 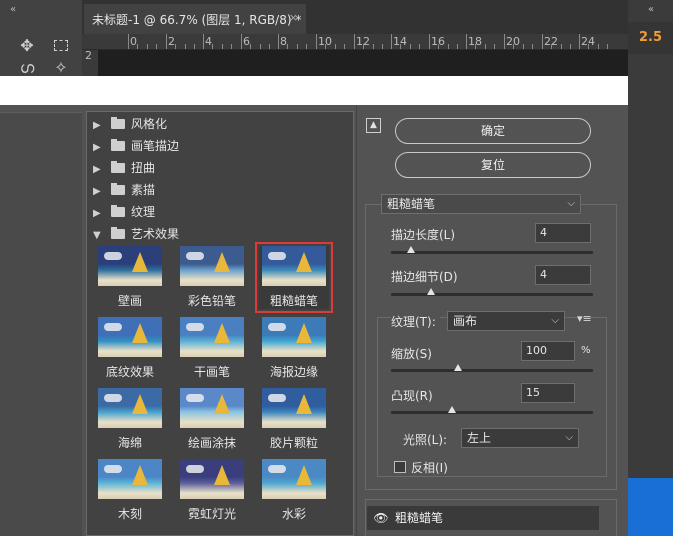 What do you see at coordinates (130, 277) in the screenshot?
I see `filter-thumbnail: 壁画` at bounding box center [130, 277].